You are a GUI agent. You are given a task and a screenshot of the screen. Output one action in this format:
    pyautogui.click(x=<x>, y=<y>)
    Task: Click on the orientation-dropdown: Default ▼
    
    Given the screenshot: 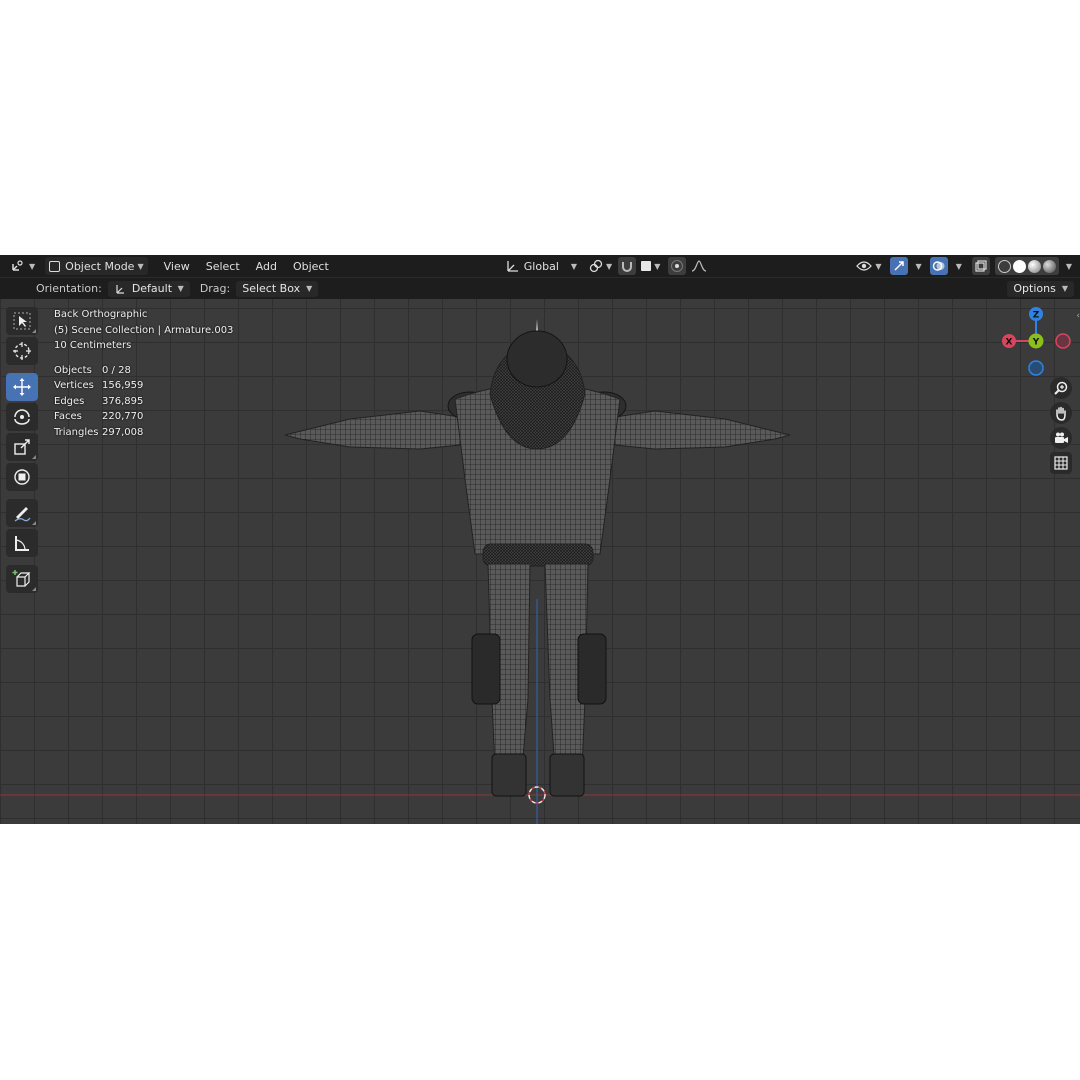 What is the action you would take?
    pyautogui.click(x=148, y=288)
    